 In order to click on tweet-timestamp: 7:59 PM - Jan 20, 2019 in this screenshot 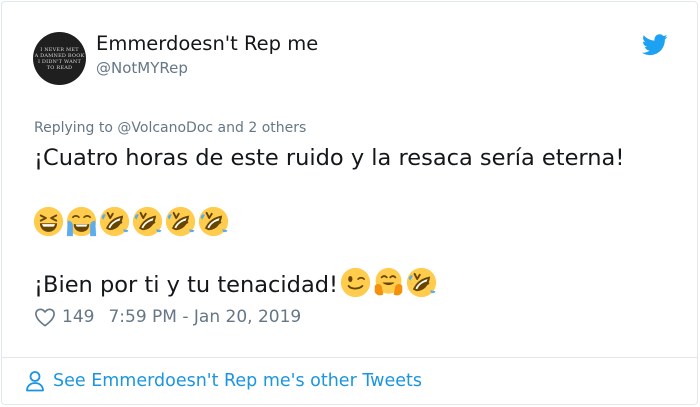, I will do `click(204, 317)`.